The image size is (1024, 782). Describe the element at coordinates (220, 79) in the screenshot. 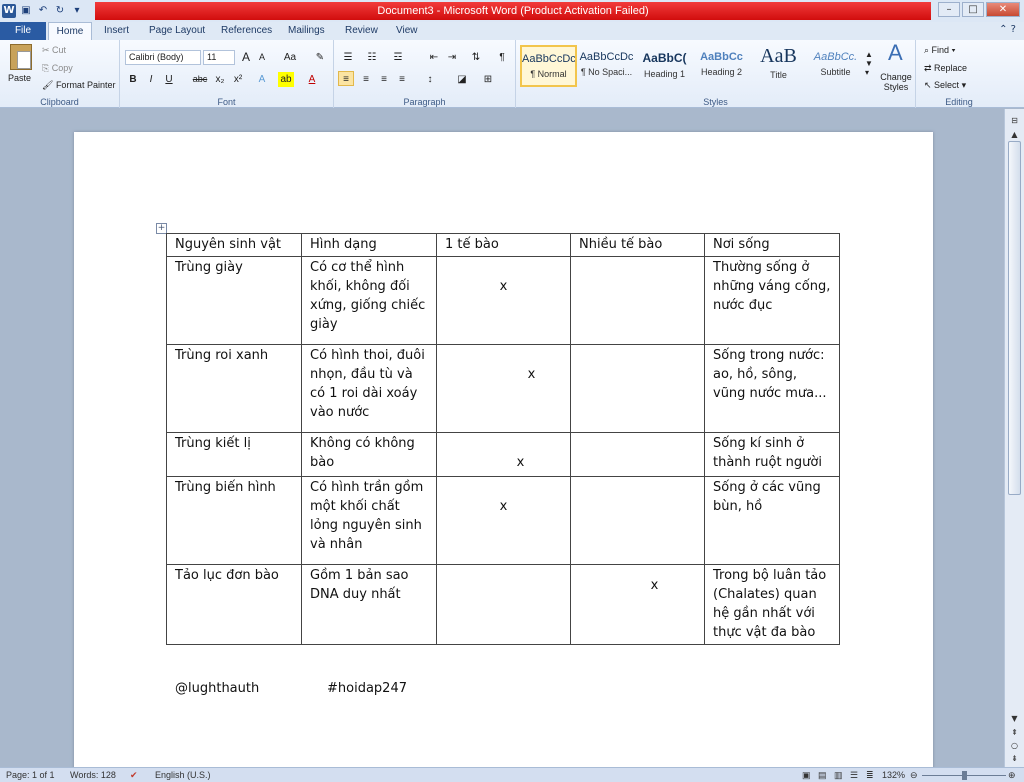

I see `subscript-button: x₂` at that location.